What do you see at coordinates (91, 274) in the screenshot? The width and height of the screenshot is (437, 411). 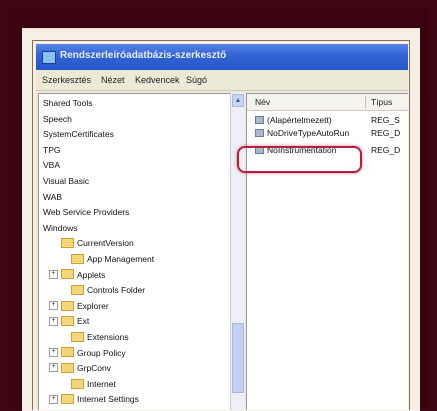 I see `tree-item-label: Applets` at bounding box center [91, 274].